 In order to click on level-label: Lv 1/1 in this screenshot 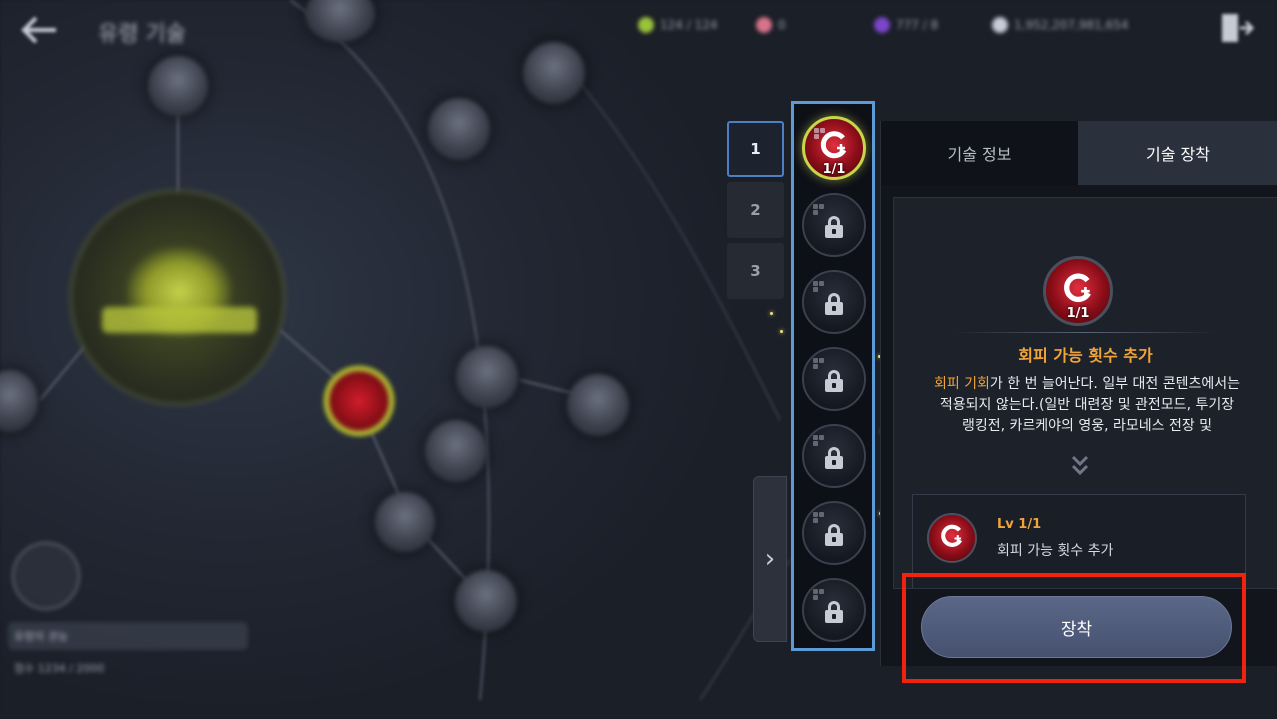, I will do `click(1019, 524)`.